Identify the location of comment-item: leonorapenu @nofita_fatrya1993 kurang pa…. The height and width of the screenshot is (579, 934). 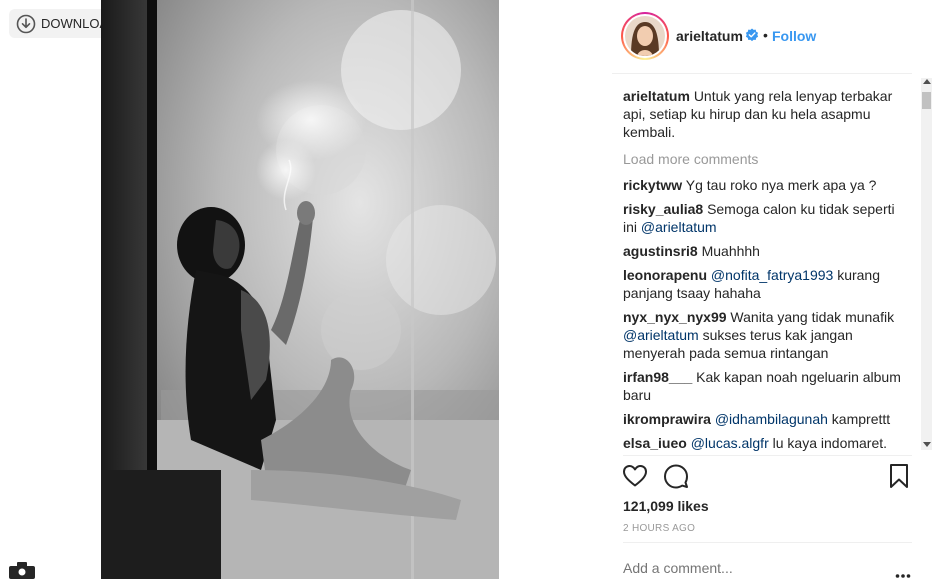
(764, 284).